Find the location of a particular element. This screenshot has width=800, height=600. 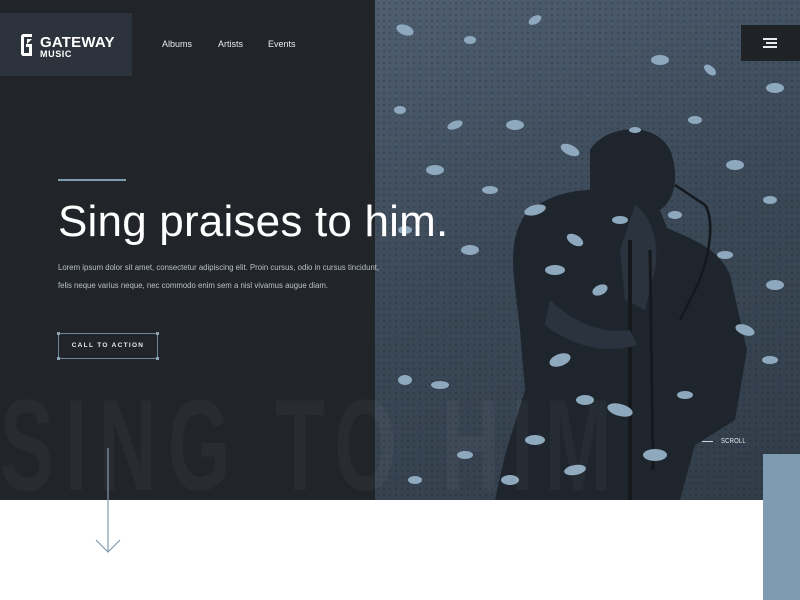

brand-name: GATEWAY is located at coordinates (77, 42).